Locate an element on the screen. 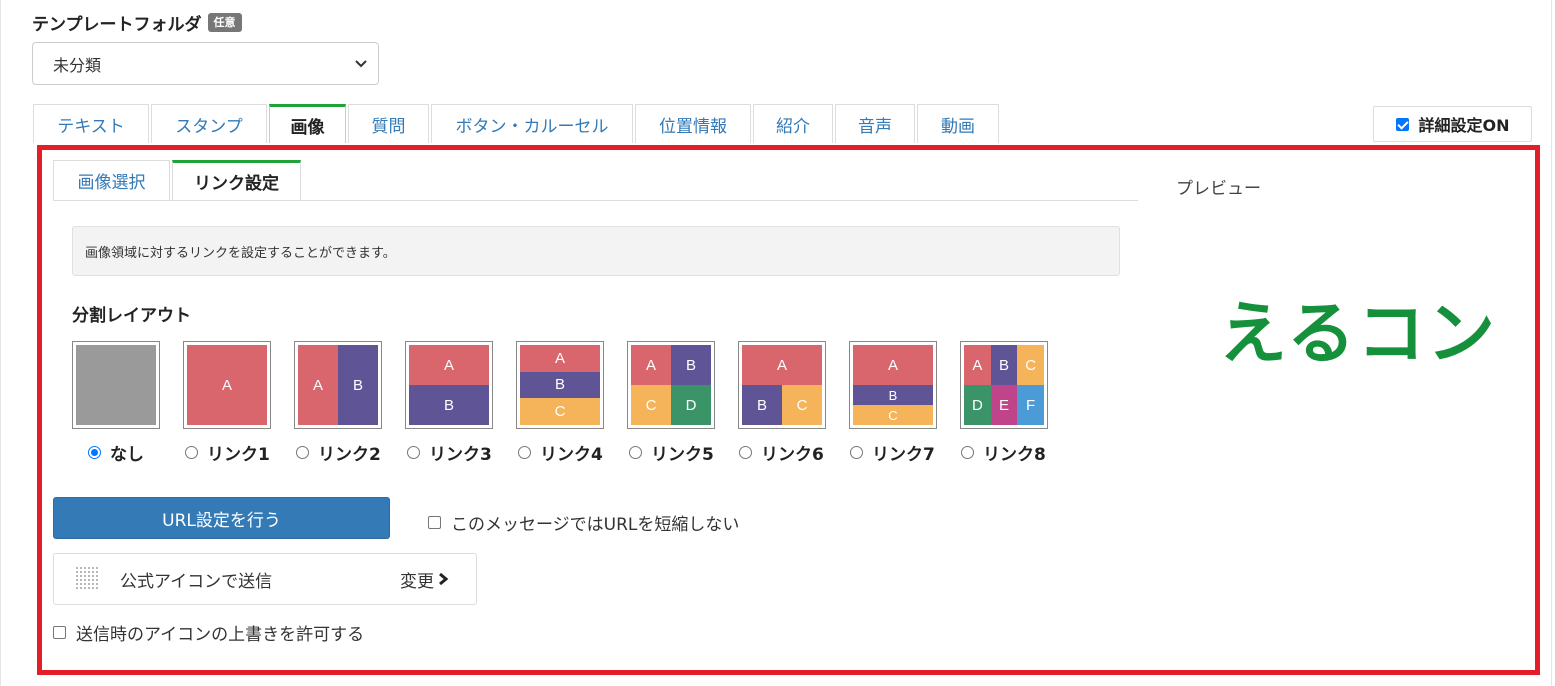 The image size is (1555, 686). layout-thumb-link2: A B is located at coordinates (338, 385).